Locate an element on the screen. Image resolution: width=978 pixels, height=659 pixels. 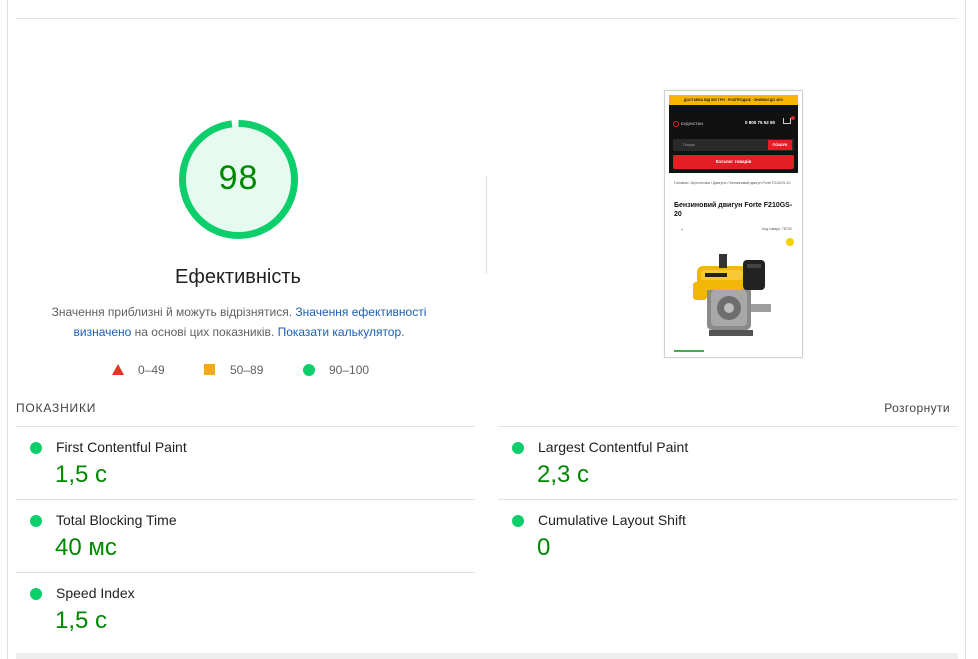
metric-cumulative-layout-shift: Cumulative Layout Shift 0 is located at coordinates (728, 535).